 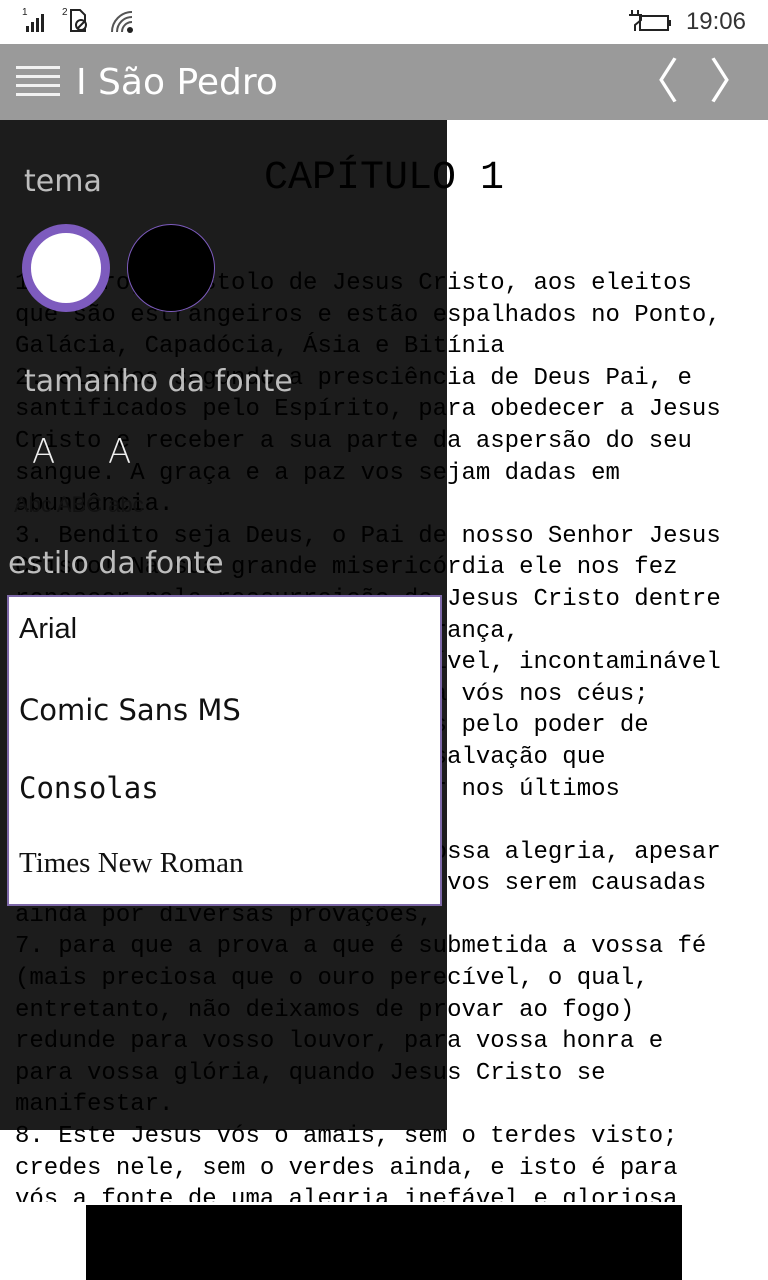 What do you see at coordinates (122, 22) in the screenshot?
I see `wifi-icon` at bounding box center [122, 22].